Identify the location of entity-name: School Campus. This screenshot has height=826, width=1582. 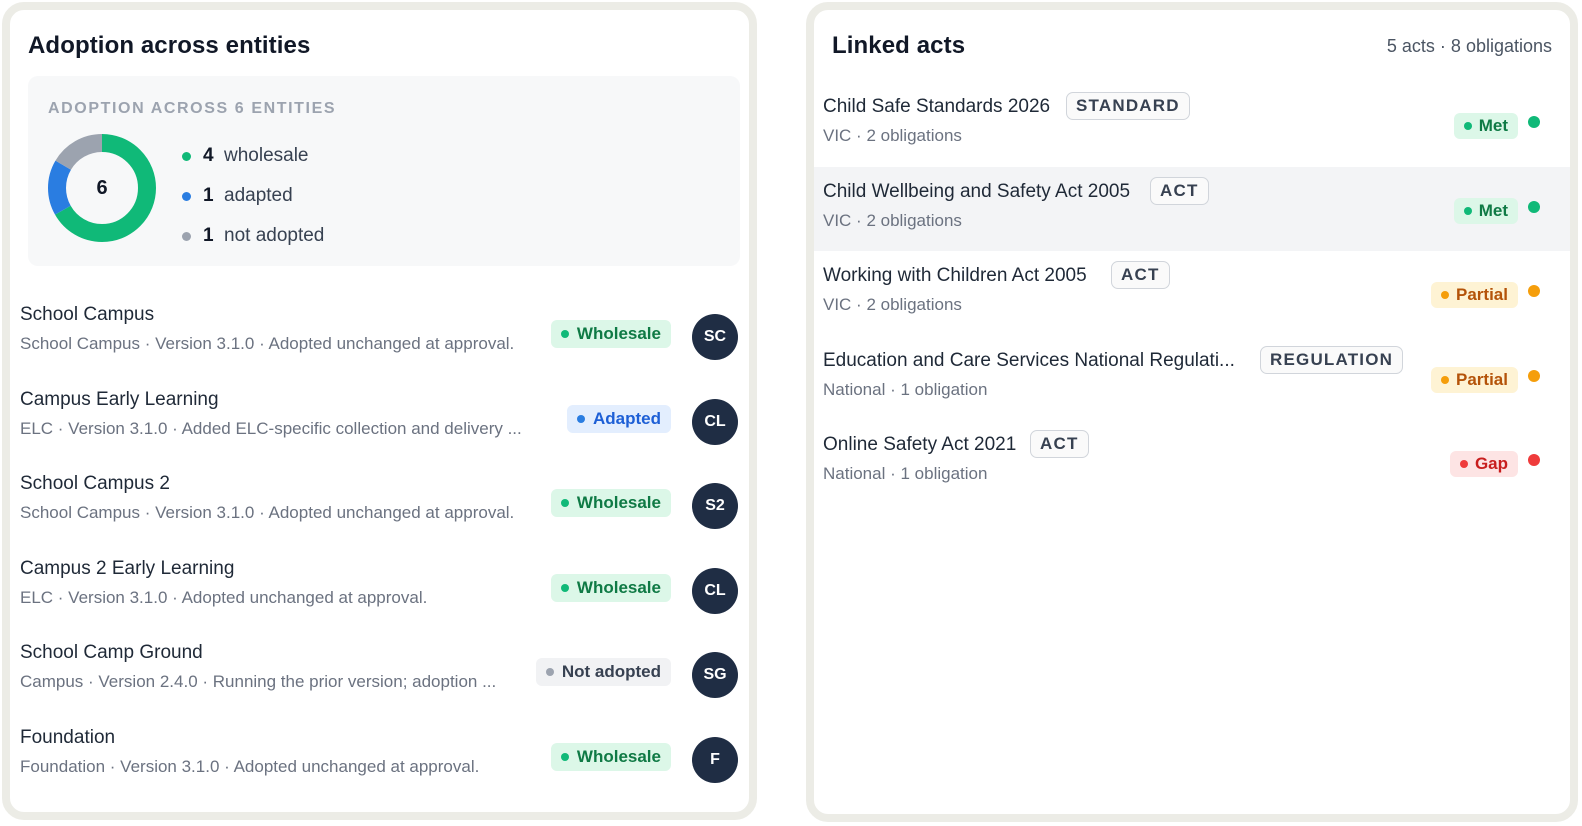
(87, 314).